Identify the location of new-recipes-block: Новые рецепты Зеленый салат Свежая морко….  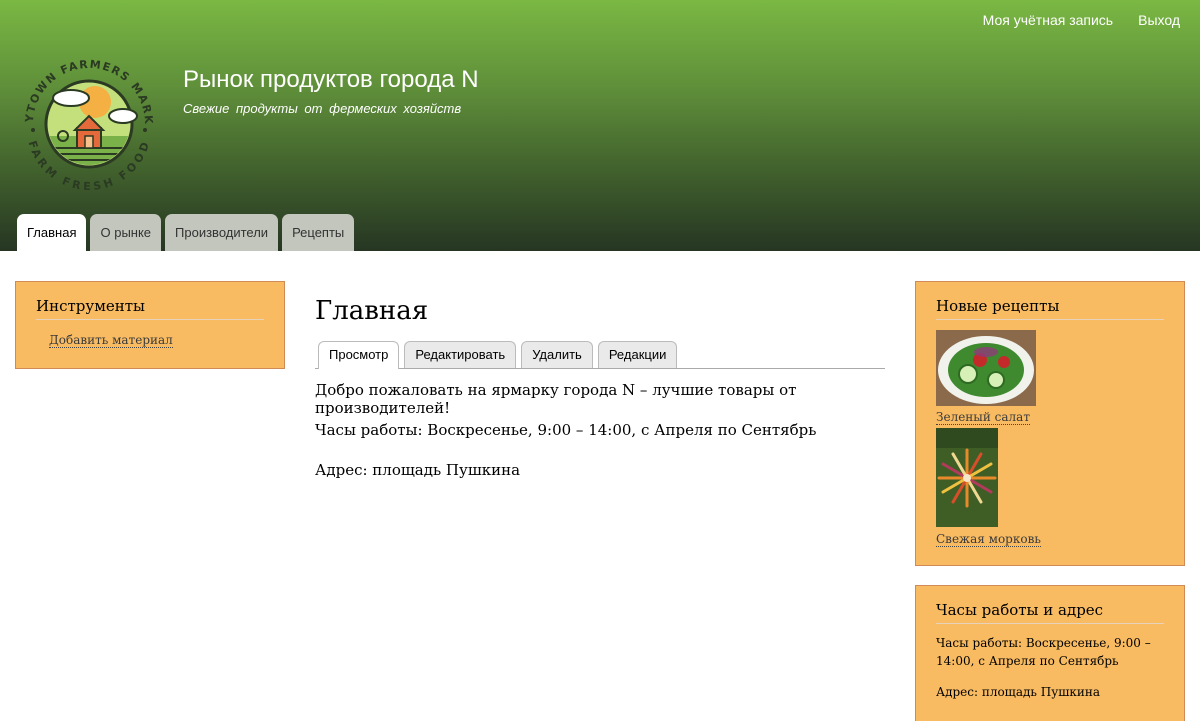
(1050, 423).